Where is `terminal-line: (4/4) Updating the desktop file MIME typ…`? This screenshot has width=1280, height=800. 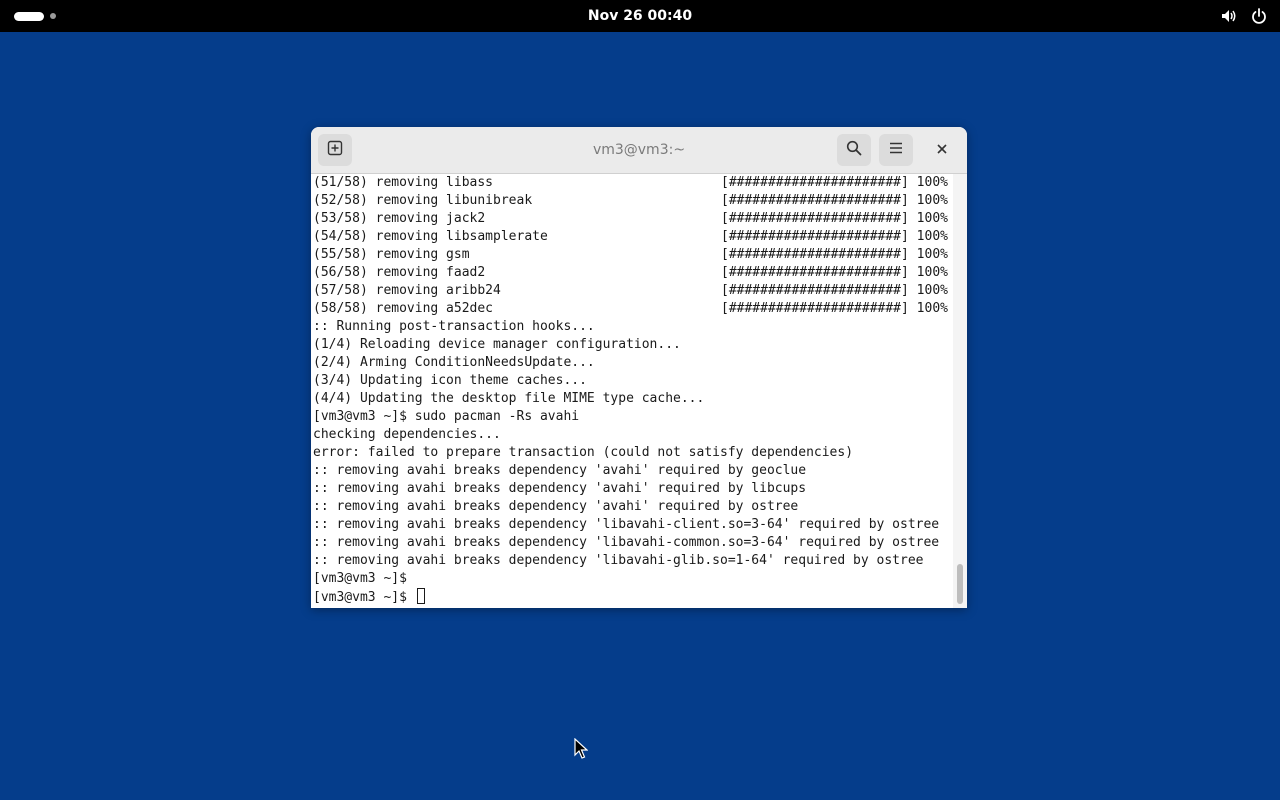
terminal-line: (4/4) Updating the desktop file MIME typ… is located at coordinates (509, 398).